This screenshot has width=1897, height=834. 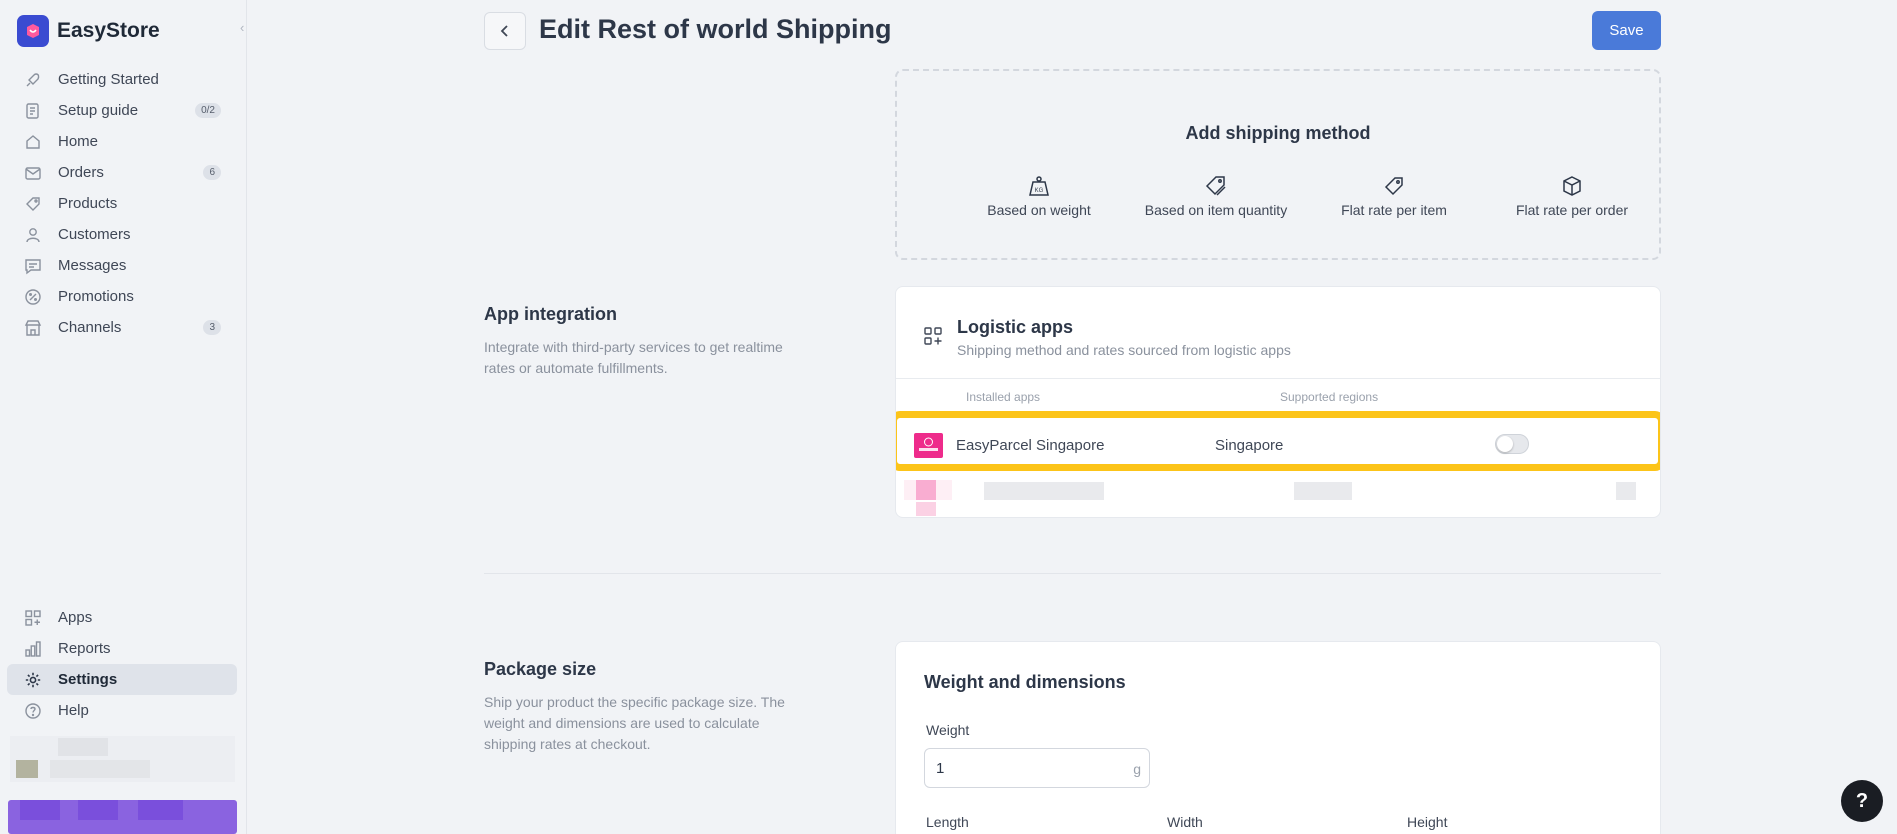 I want to click on weight-icon: KG, so click(x=1039, y=186).